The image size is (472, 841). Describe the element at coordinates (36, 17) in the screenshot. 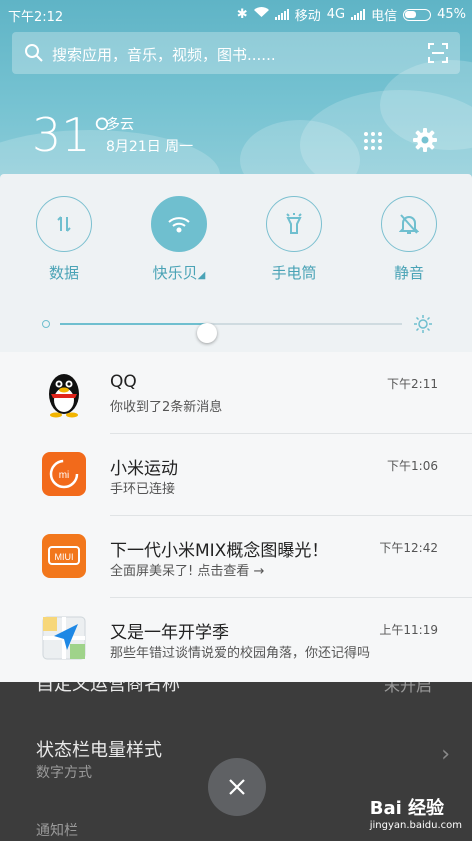

I see `status-time: 下午2:12` at that location.